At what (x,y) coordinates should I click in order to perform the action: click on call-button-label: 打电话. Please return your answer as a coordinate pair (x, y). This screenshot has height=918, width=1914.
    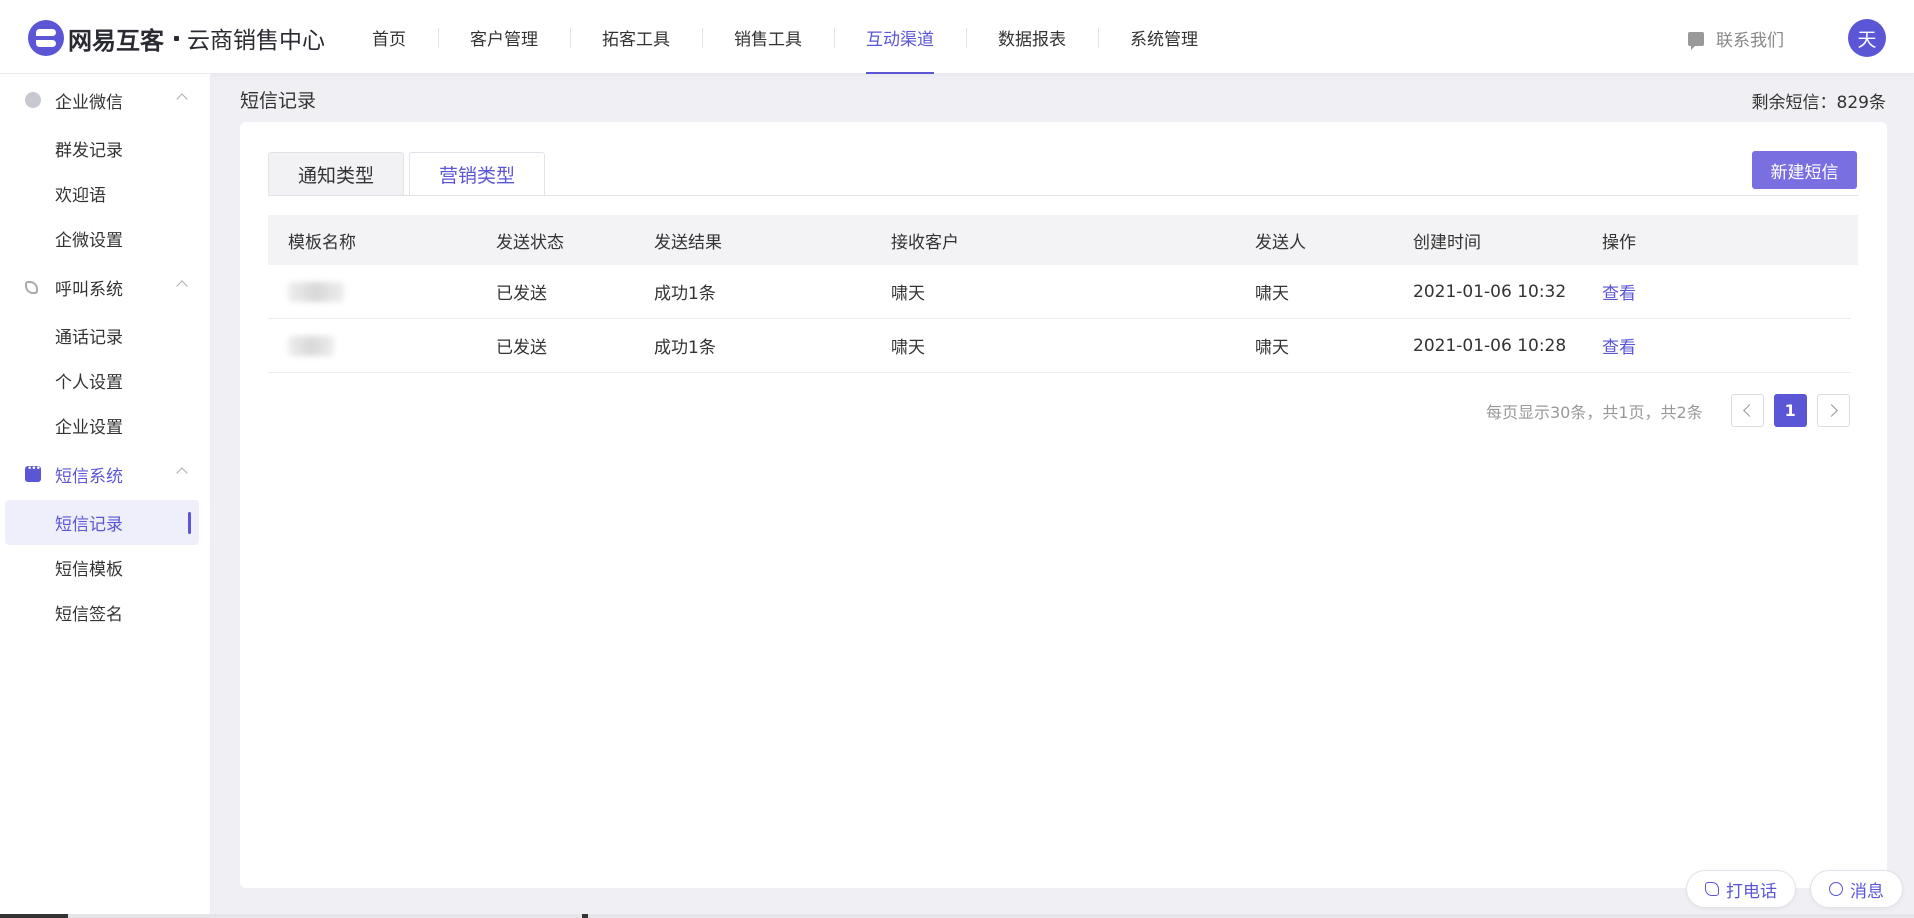
    Looking at the image, I should click on (1751, 891).